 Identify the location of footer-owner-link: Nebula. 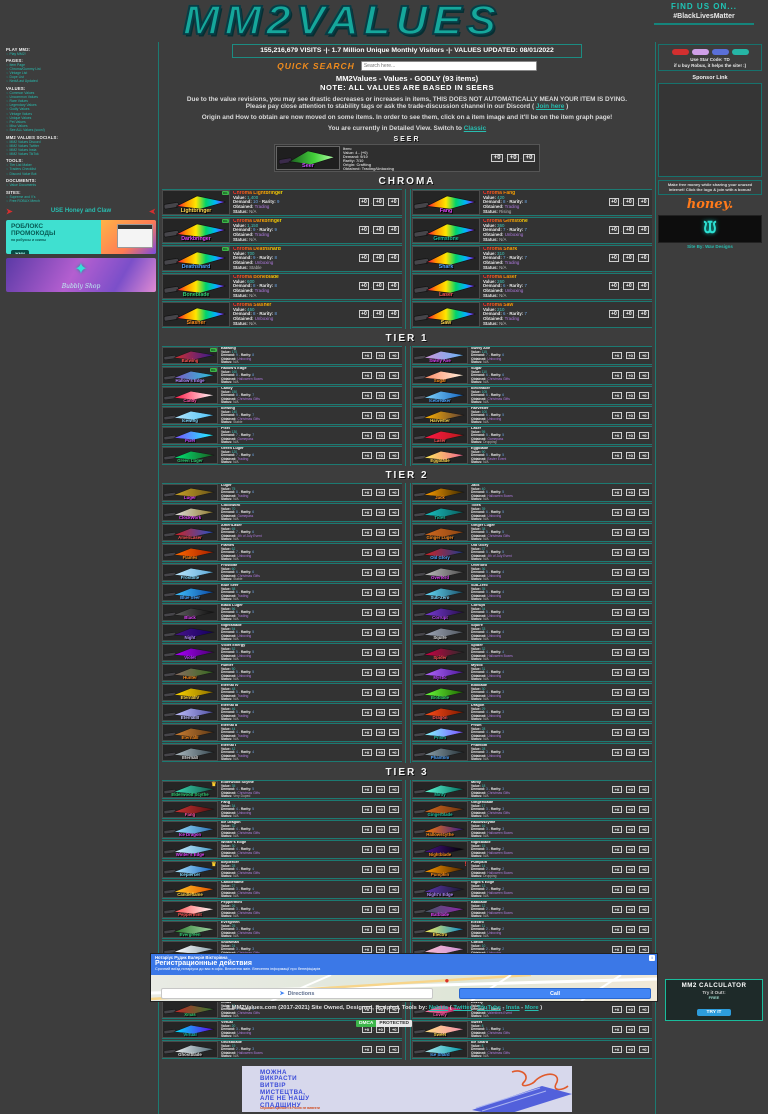
(438, 1008).